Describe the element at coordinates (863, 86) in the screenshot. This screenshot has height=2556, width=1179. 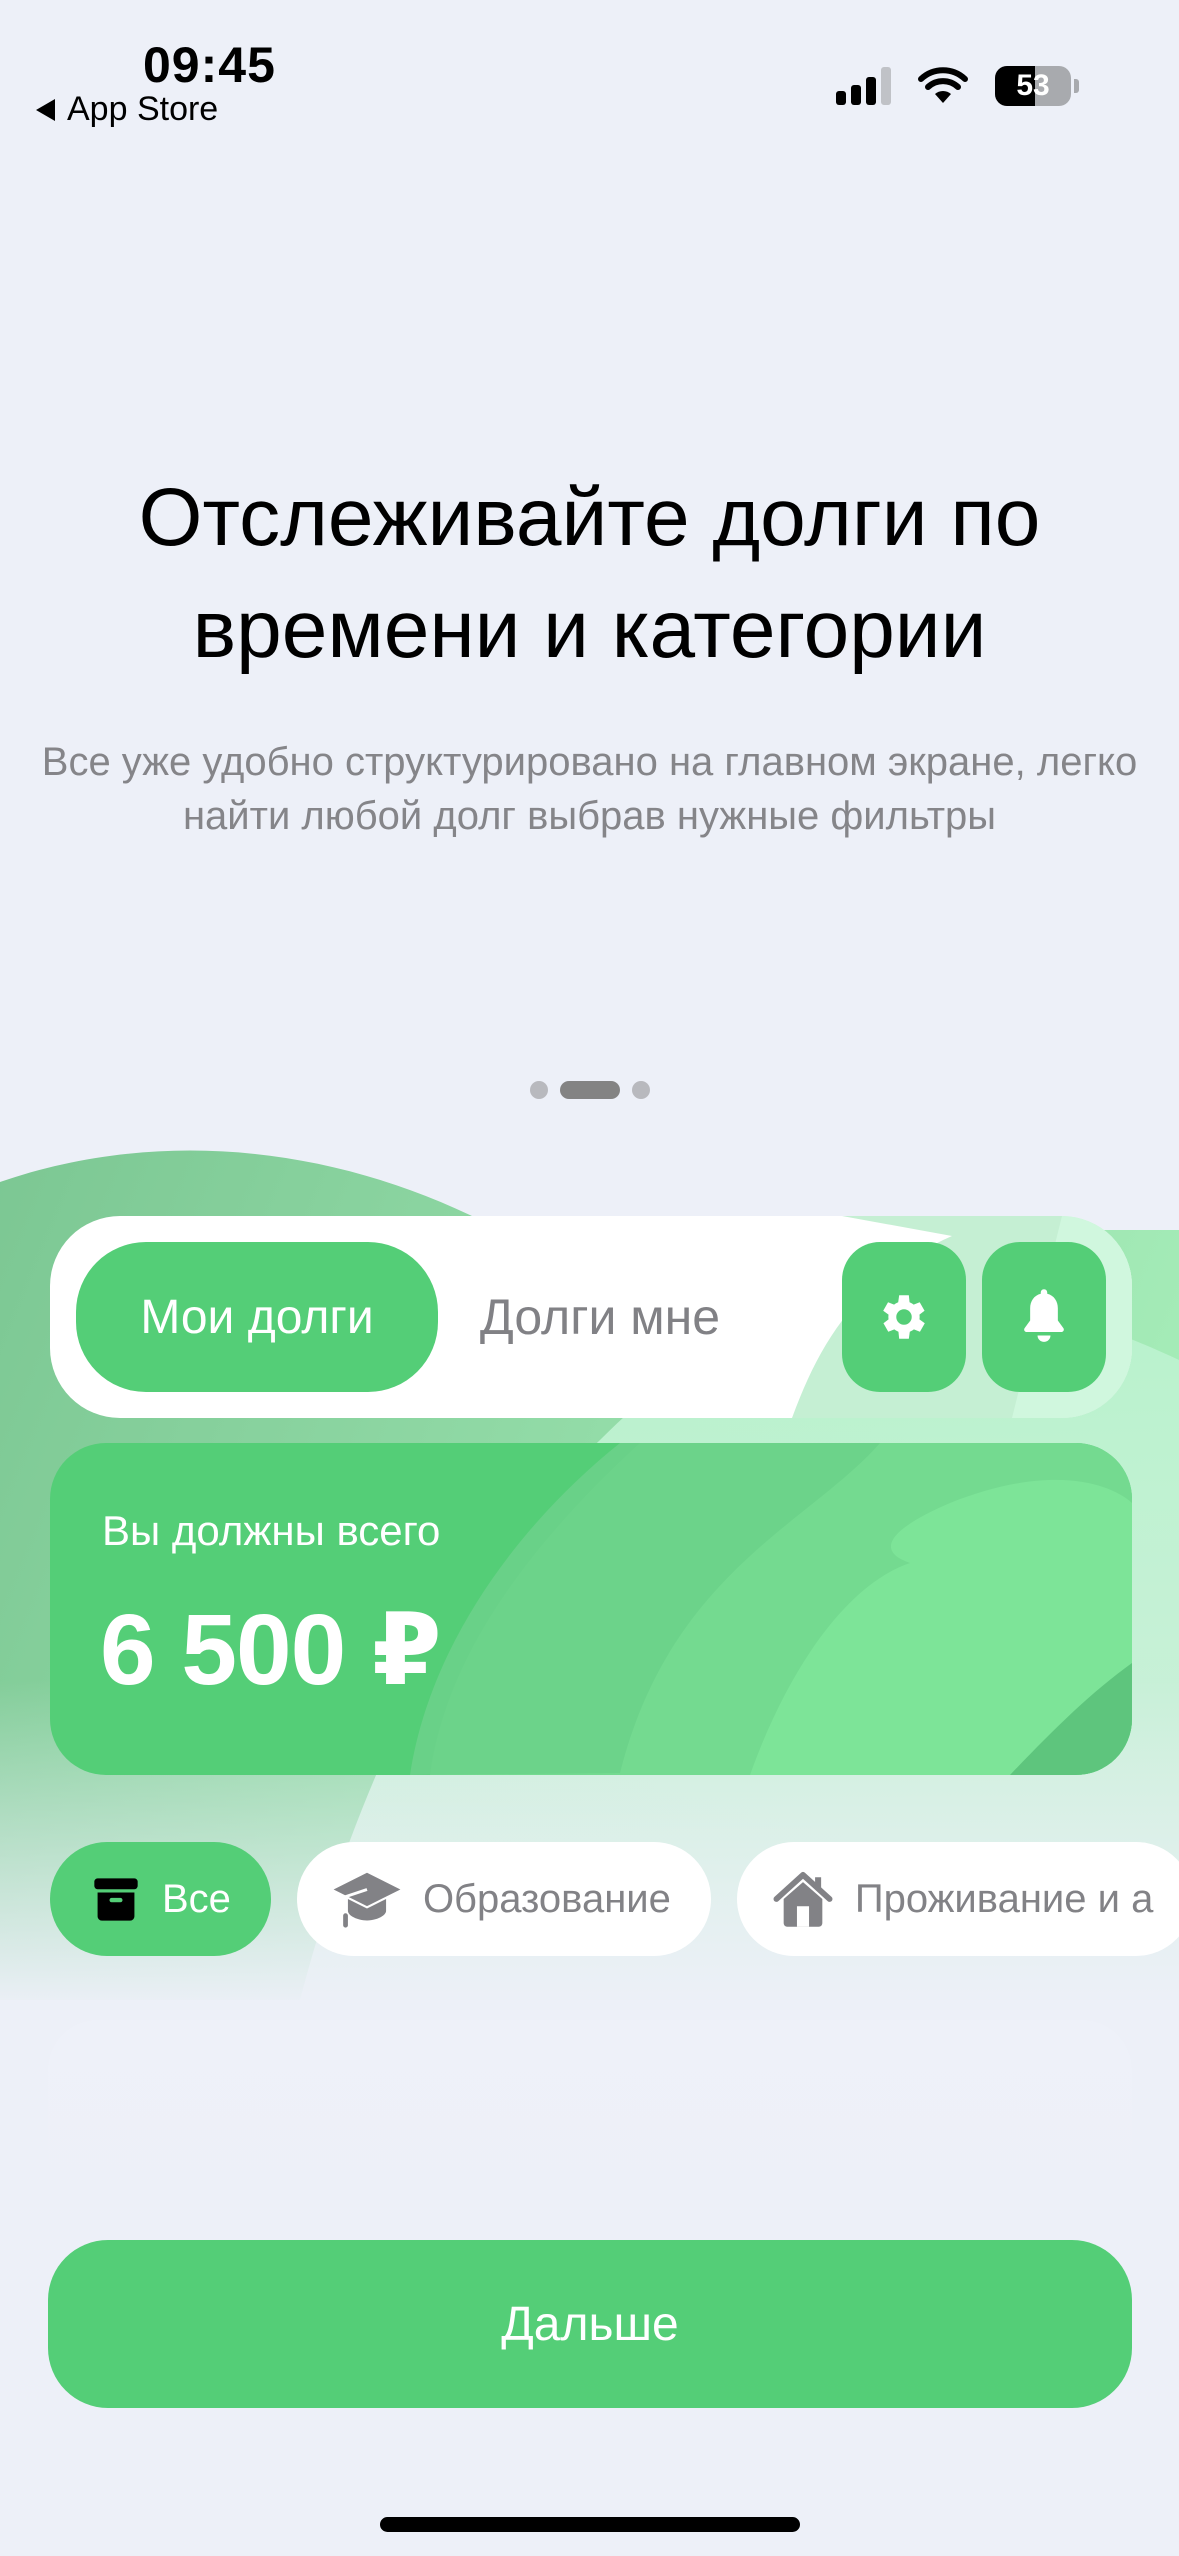
I see `cellular-signal-icon` at that location.